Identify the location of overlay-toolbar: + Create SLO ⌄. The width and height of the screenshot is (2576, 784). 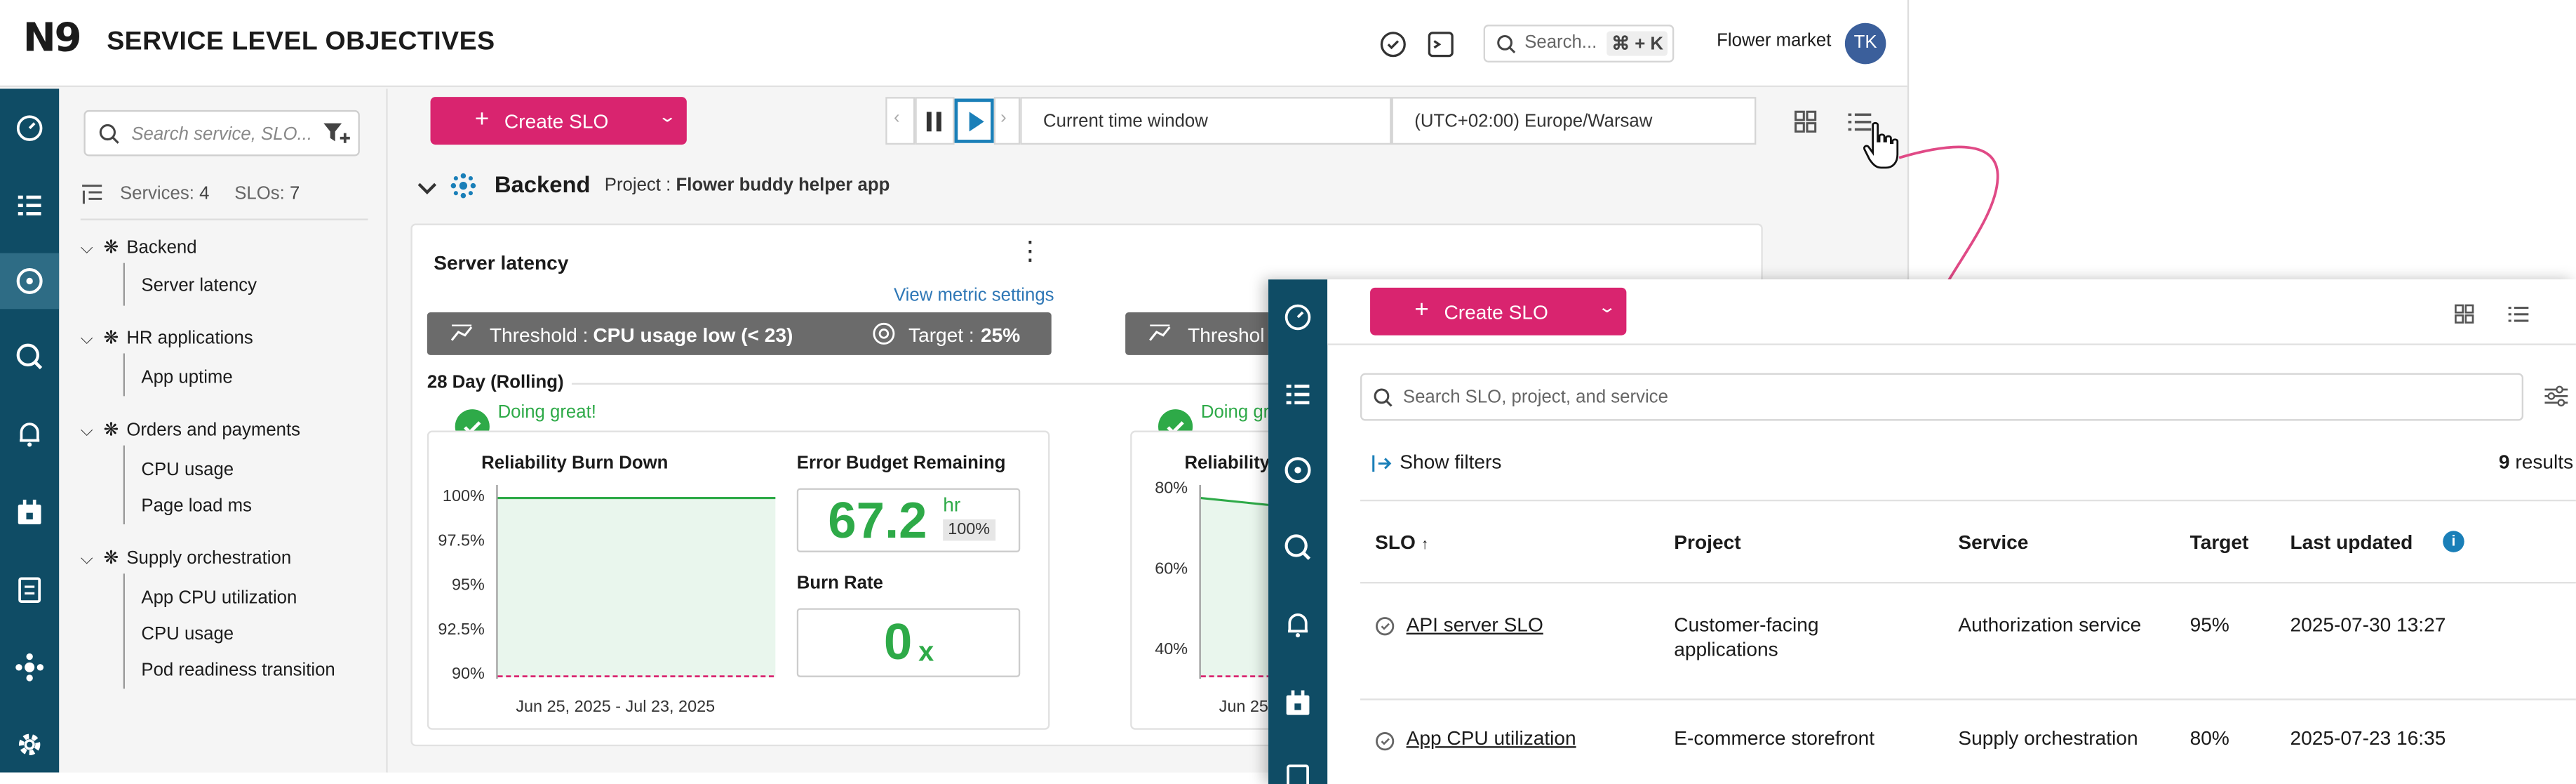
(1951, 312).